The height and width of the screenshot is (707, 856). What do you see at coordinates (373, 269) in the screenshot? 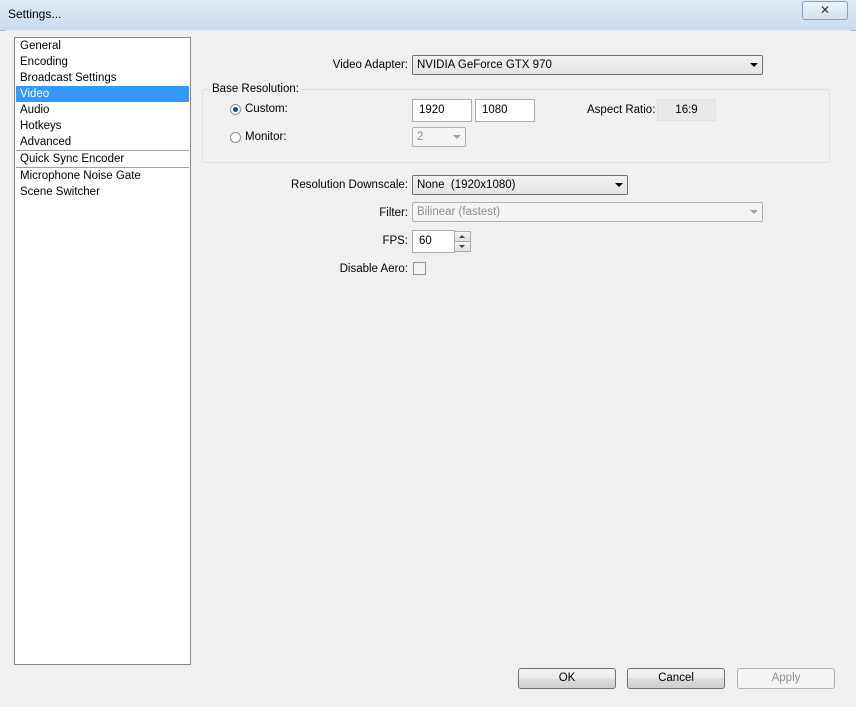
I see `disable-aero-label: Disable Aero:` at bounding box center [373, 269].